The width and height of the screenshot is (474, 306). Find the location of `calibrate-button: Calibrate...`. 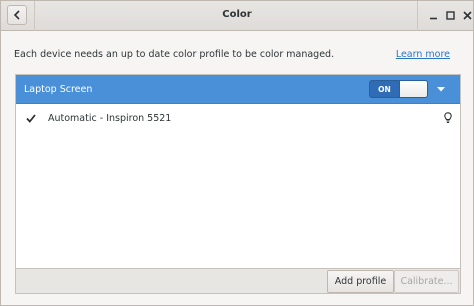

calibrate-button: Calibrate... is located at coordinates (426, 281).